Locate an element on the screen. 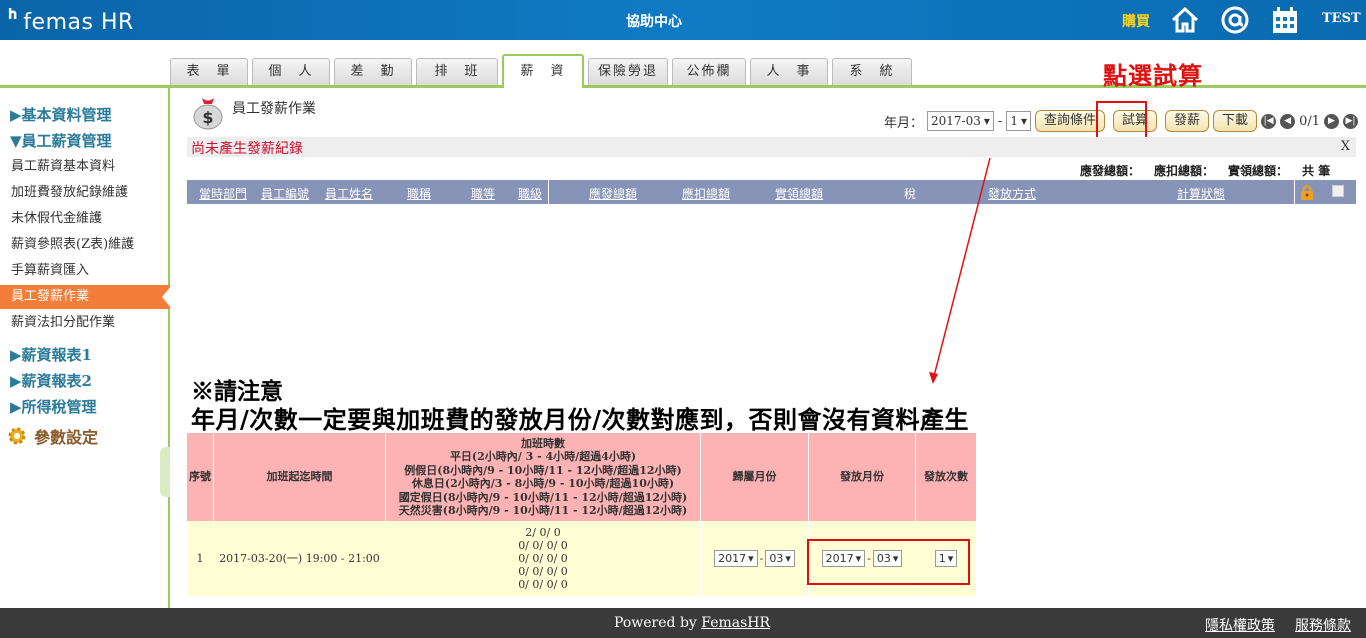 This screenshot has height=638, width=1366. sidebar-item-z-table: 薪資參照表(Z表)維護 is located at coordinates (85, 245).